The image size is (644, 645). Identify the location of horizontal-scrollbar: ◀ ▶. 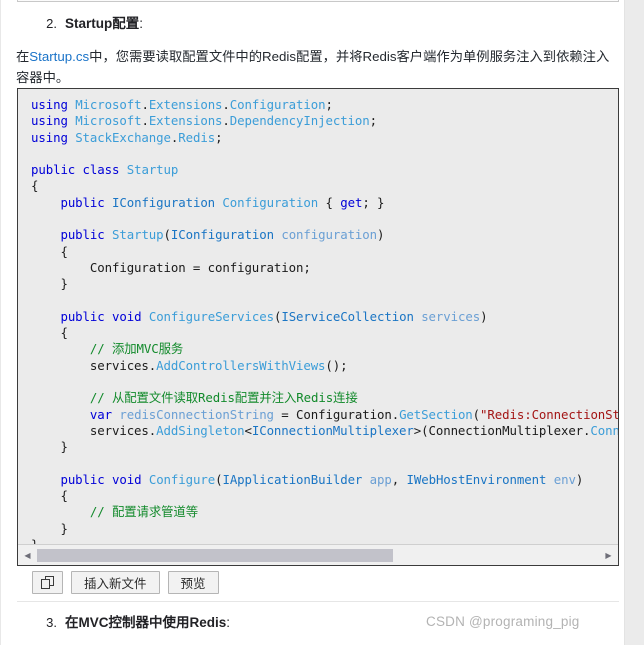
(318, 554).